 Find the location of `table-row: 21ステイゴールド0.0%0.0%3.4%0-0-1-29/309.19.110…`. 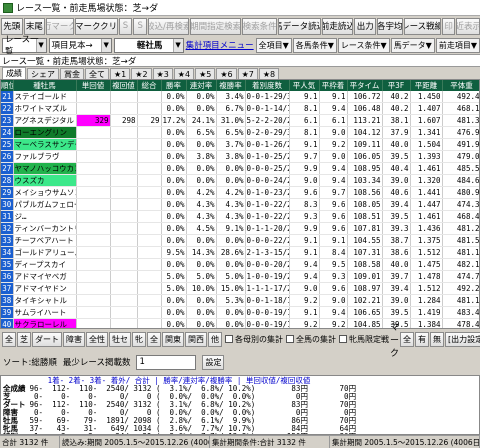

table-row: 21ステイゴールド0.0%0.0%3.4%0-0-1-29/309.19.110… is located at coordinates (240, 97).